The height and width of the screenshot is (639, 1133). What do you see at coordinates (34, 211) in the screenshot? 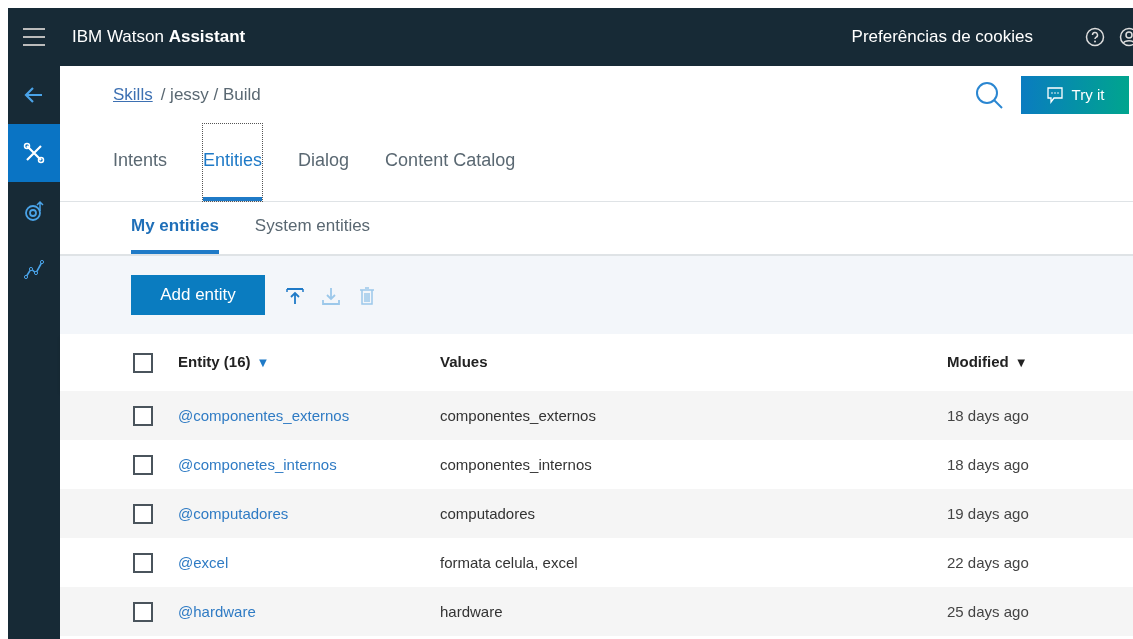
I see `target-icon` at bounding box center [34, 211].